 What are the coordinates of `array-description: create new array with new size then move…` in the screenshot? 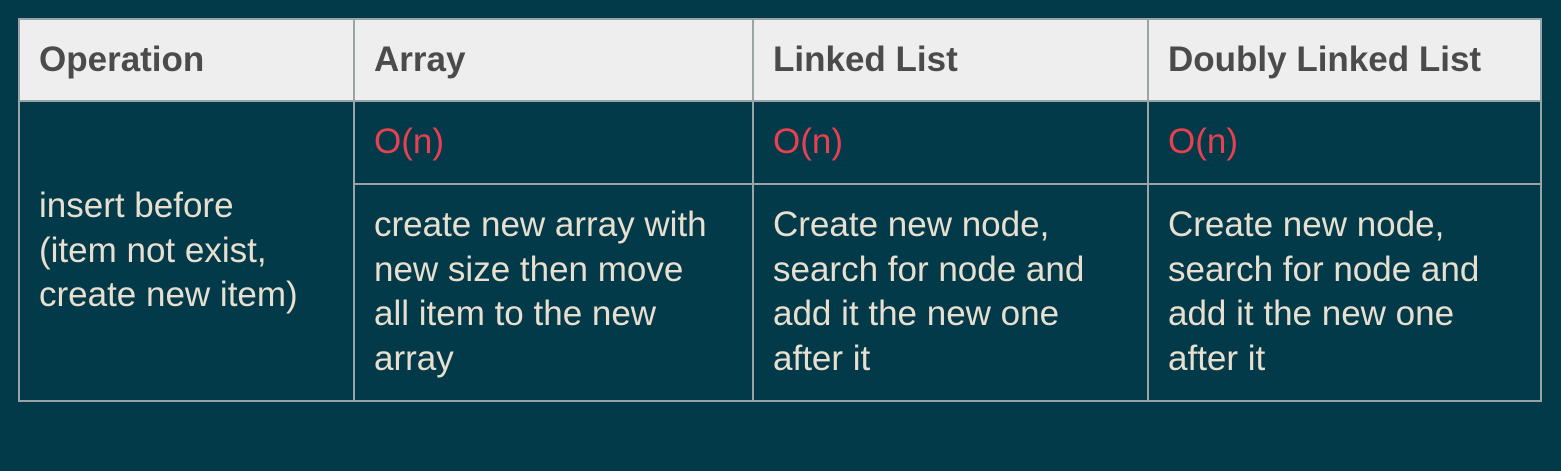 It's located at (553, 292).